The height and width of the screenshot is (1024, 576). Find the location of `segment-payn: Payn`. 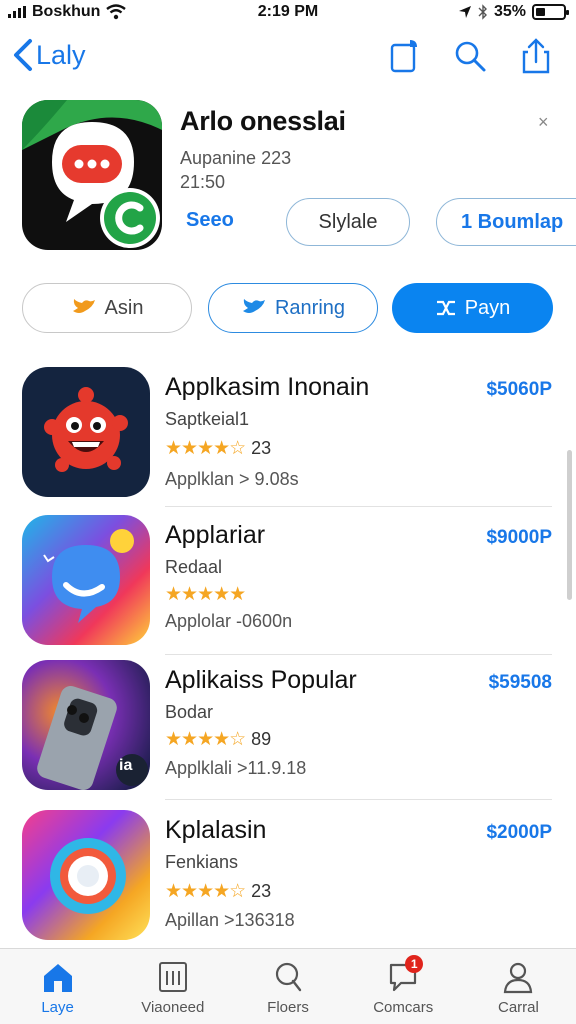

segment-payn: Payn is located at coordinates (472, 308).